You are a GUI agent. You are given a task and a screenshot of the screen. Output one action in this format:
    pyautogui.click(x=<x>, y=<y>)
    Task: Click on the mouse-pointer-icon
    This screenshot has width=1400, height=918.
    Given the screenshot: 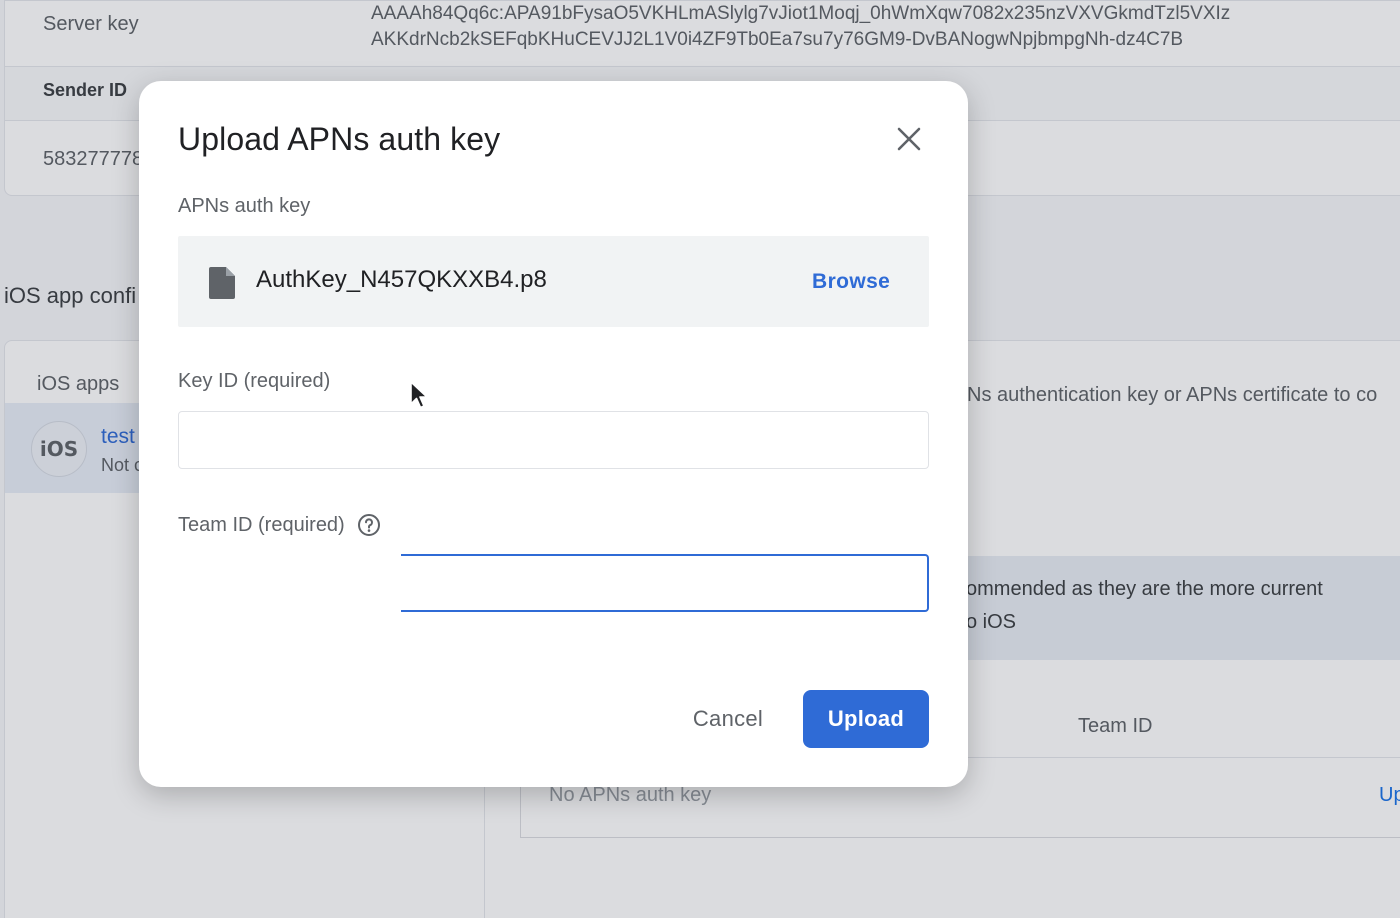 What is the action you would take?
    pyautogui.click(x=419, y=395)
    